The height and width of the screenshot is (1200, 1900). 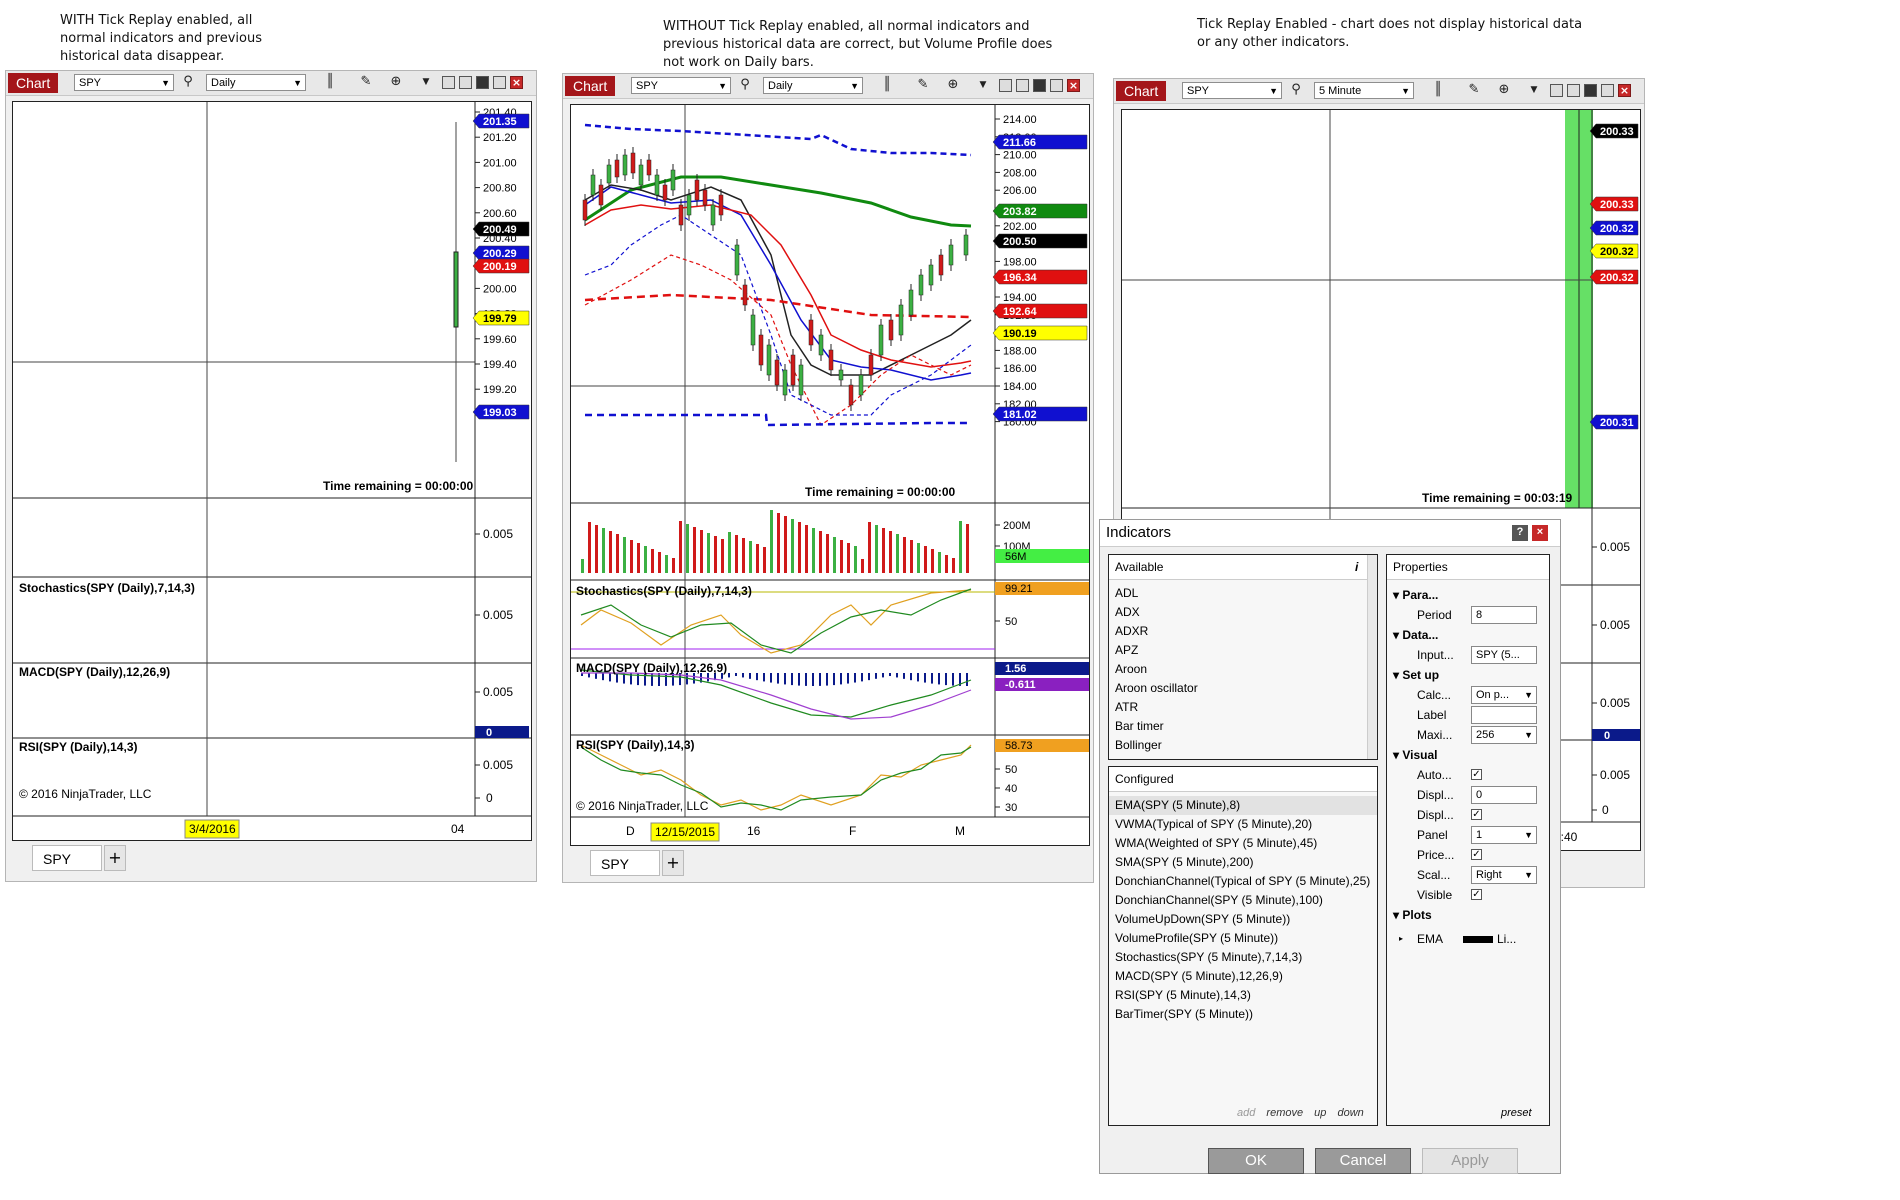 I want to click on list-item: VolumeProfile(SPY (5 Minute)), so click(x=1243, y=938).